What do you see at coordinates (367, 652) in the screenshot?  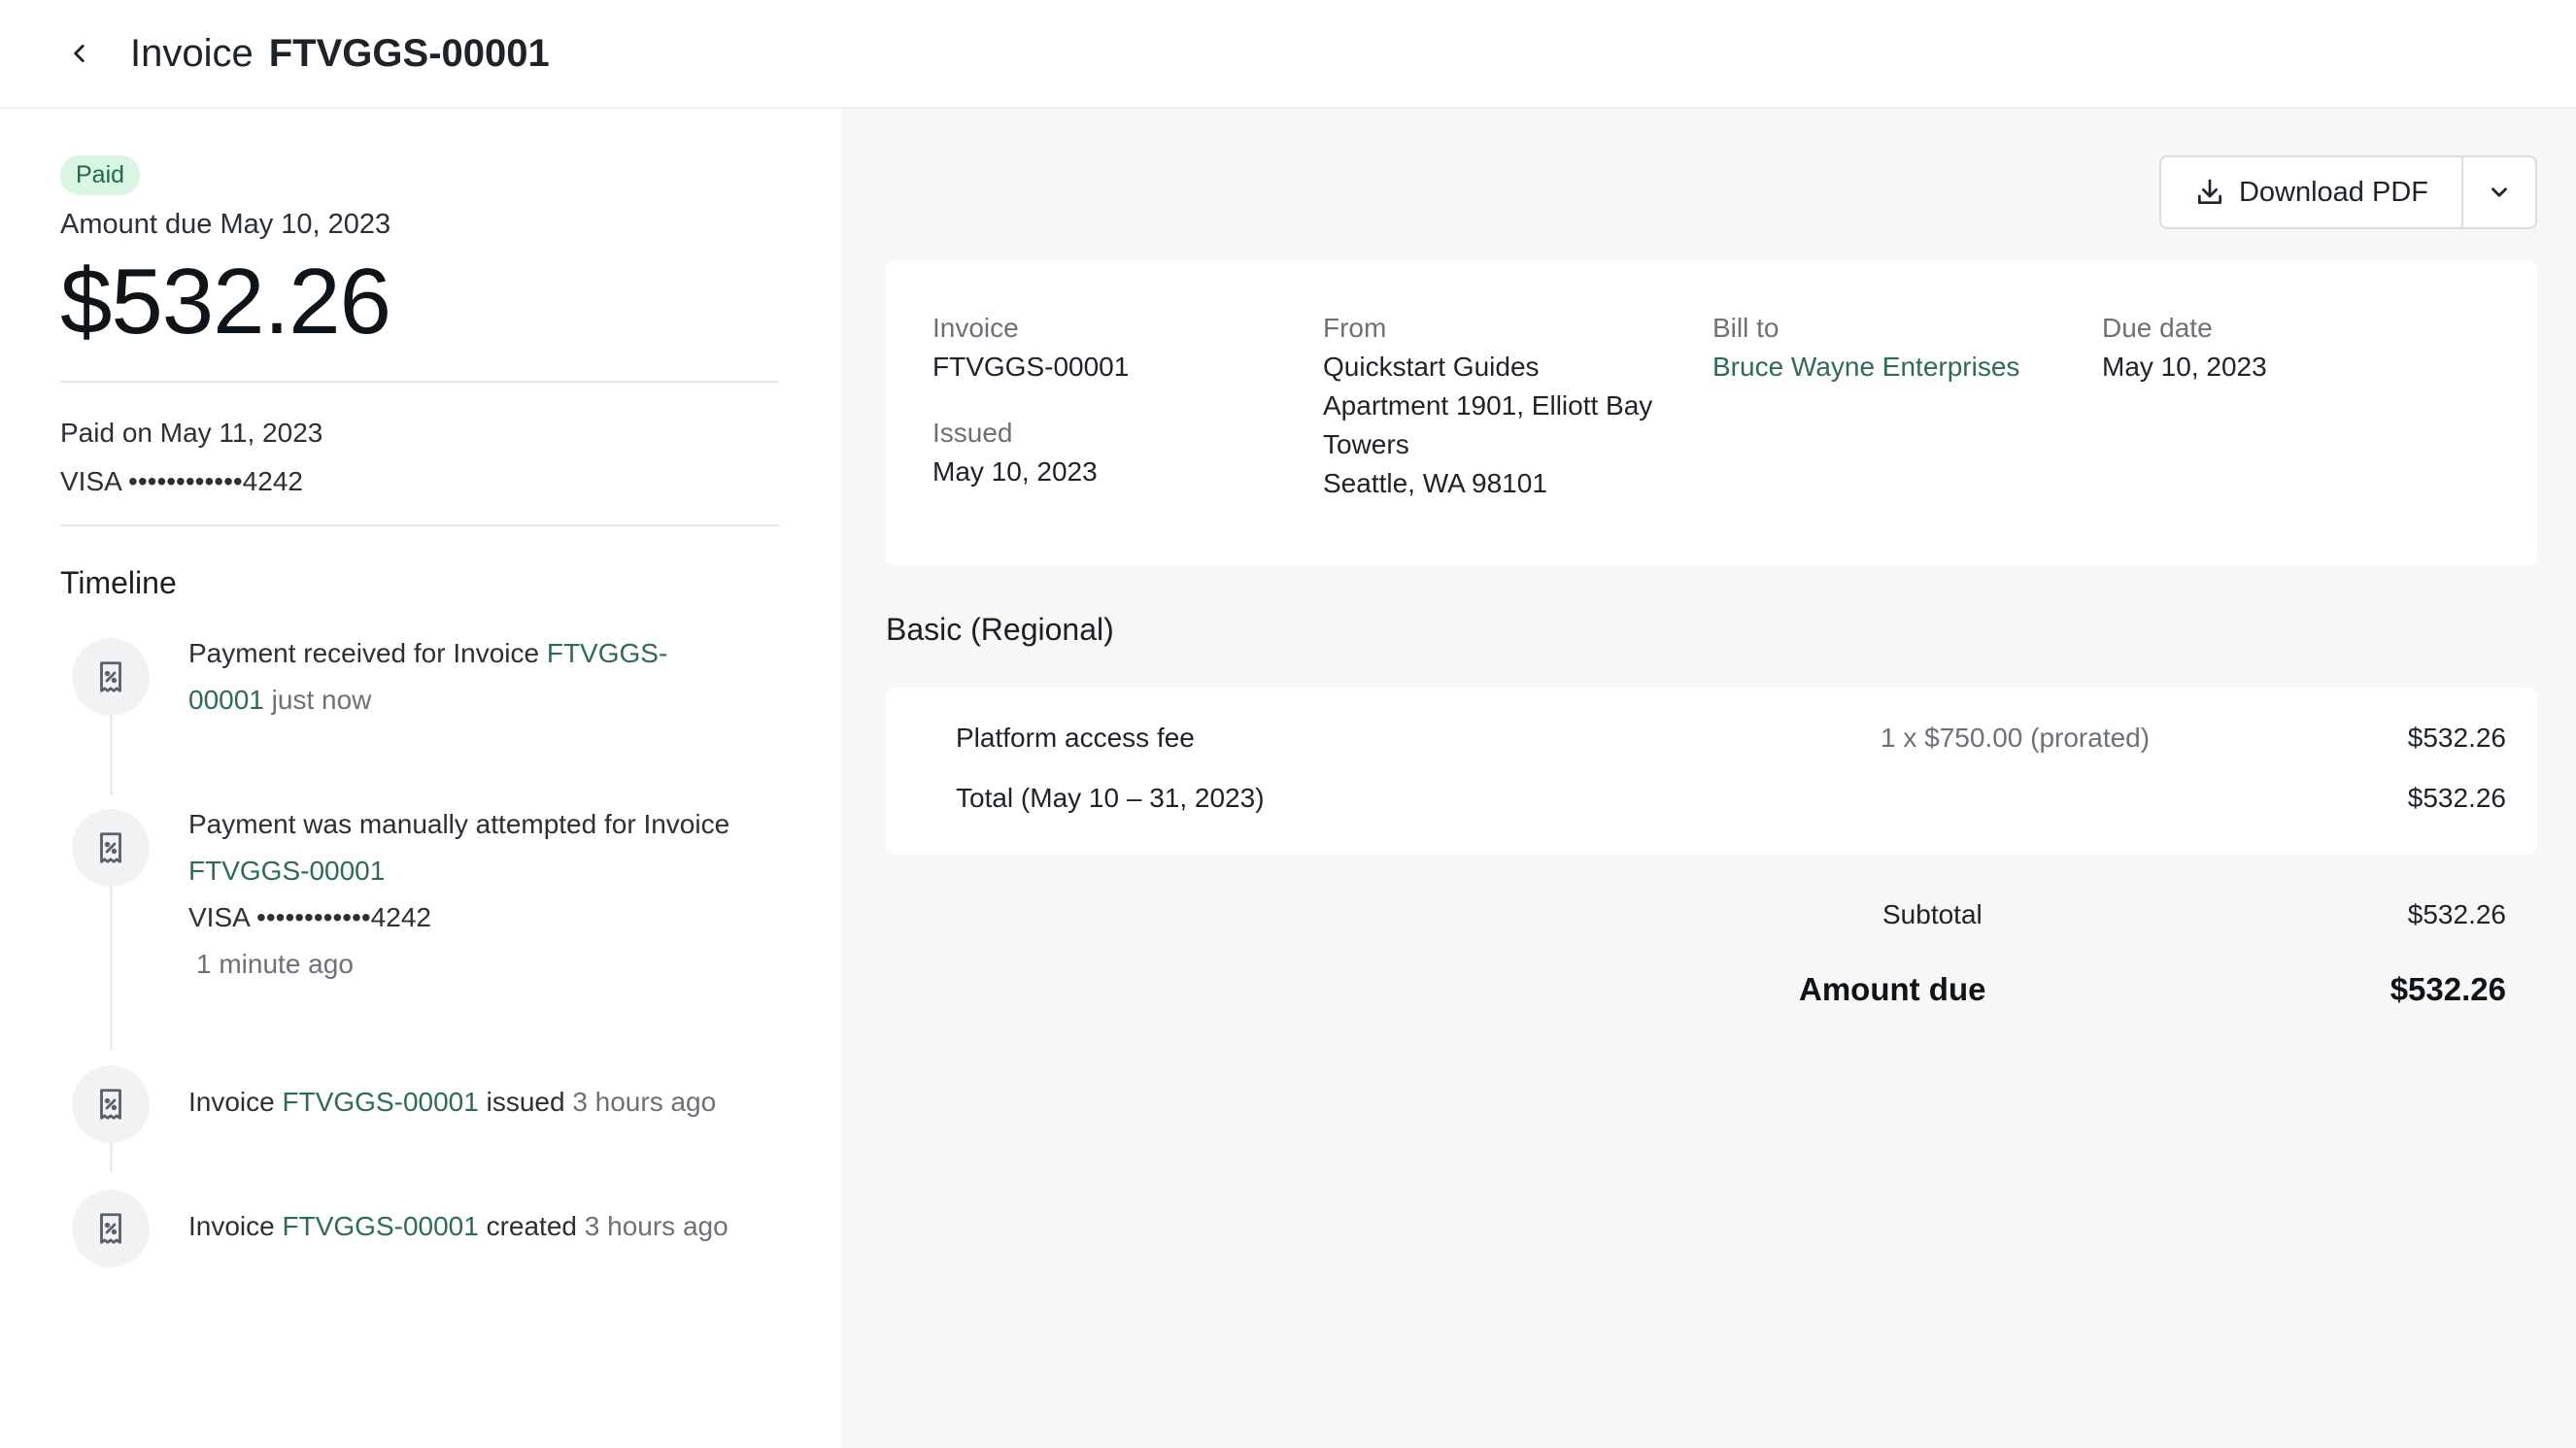 I see `timeline-text: Payment received for Invoice` at bounding box center [367, 652].